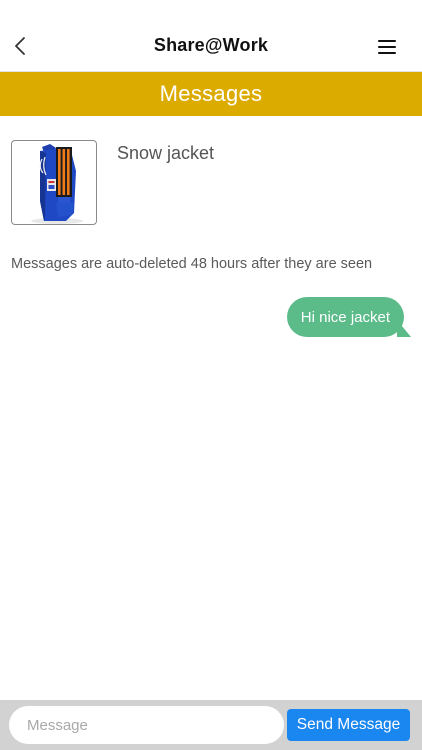  I want to click on jacket-image, so click(57, 184).